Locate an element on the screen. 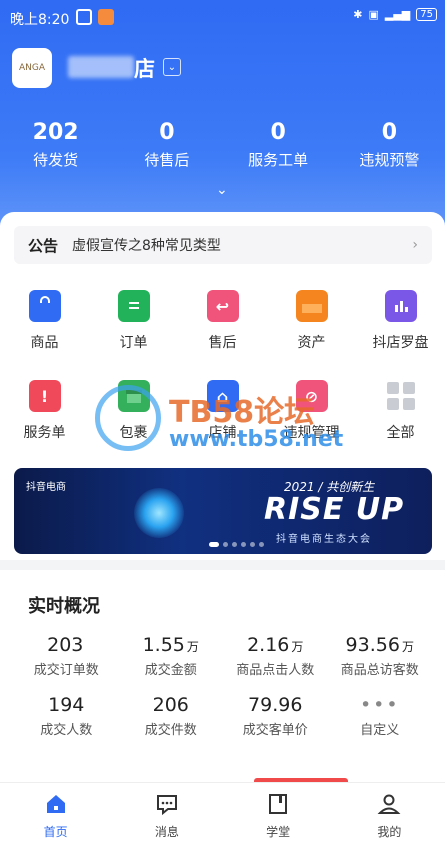 This screenshot has height=844, width=445. home-icon is located at coordinates (56, 804).